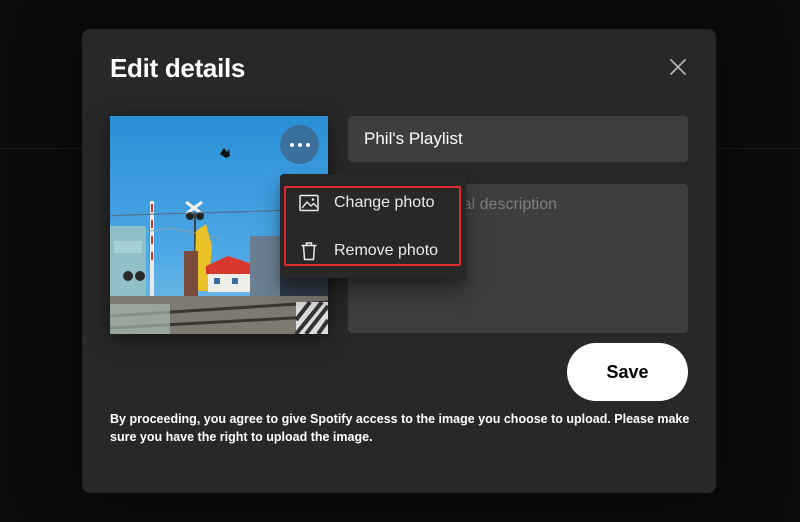 The height and width of the screenshot is (522, 800). Describe the element at coordinates (386, 250) in the screenshot. I see `remove-photo-label: Remove photo` at that location.